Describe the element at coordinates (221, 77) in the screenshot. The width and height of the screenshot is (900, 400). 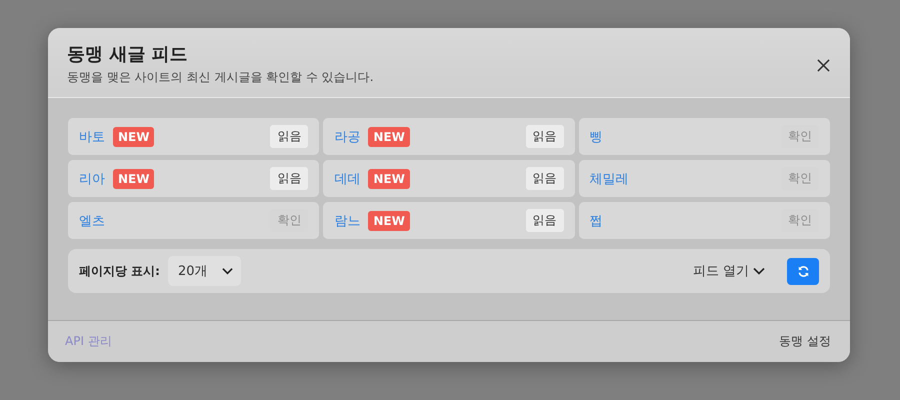
I see `dialog-subtitle: 동맹을 맺은 사이트의 최신 게시글을 확인할 수 있습니다.` at that location.